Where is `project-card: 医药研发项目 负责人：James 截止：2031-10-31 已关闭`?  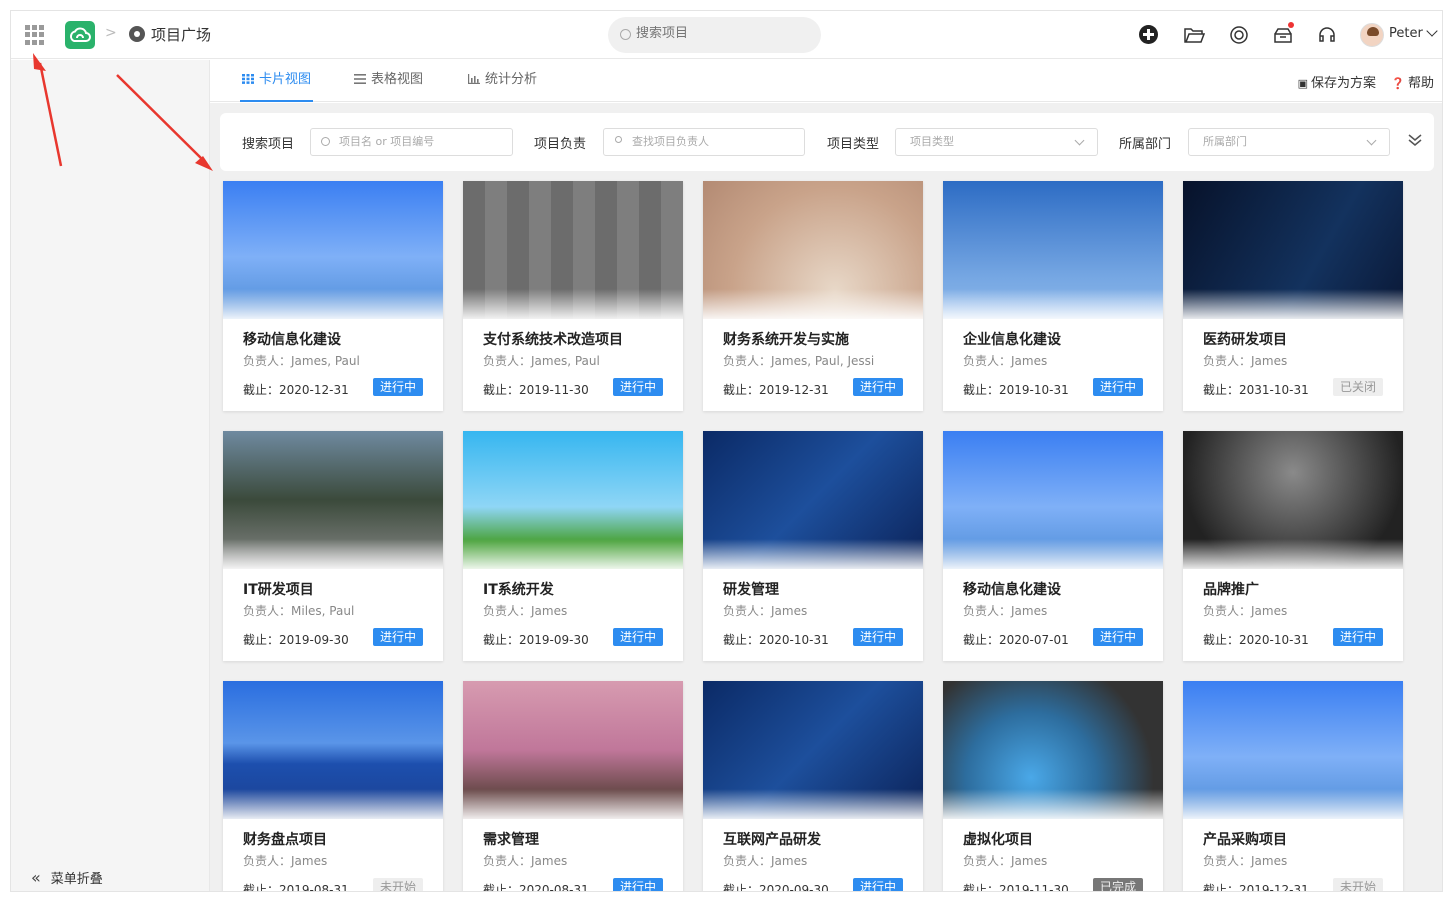 project-card: 医药研发项目 负责人：James 截止：2031-10-31 已关闭 is located at coordinates (1293, 296).